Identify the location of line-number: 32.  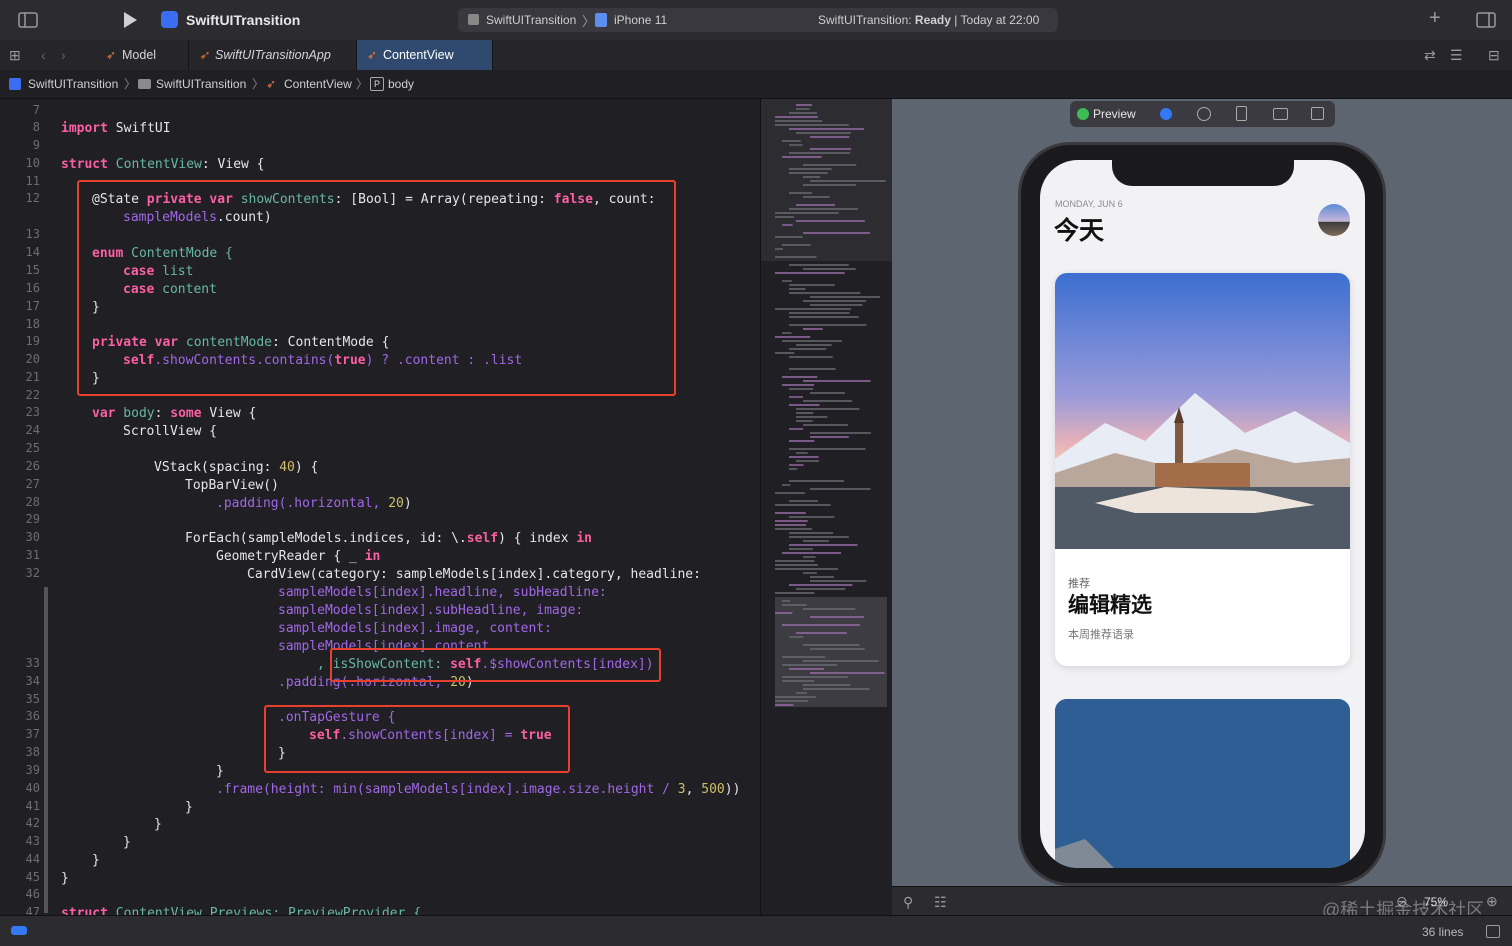
(32, 573).